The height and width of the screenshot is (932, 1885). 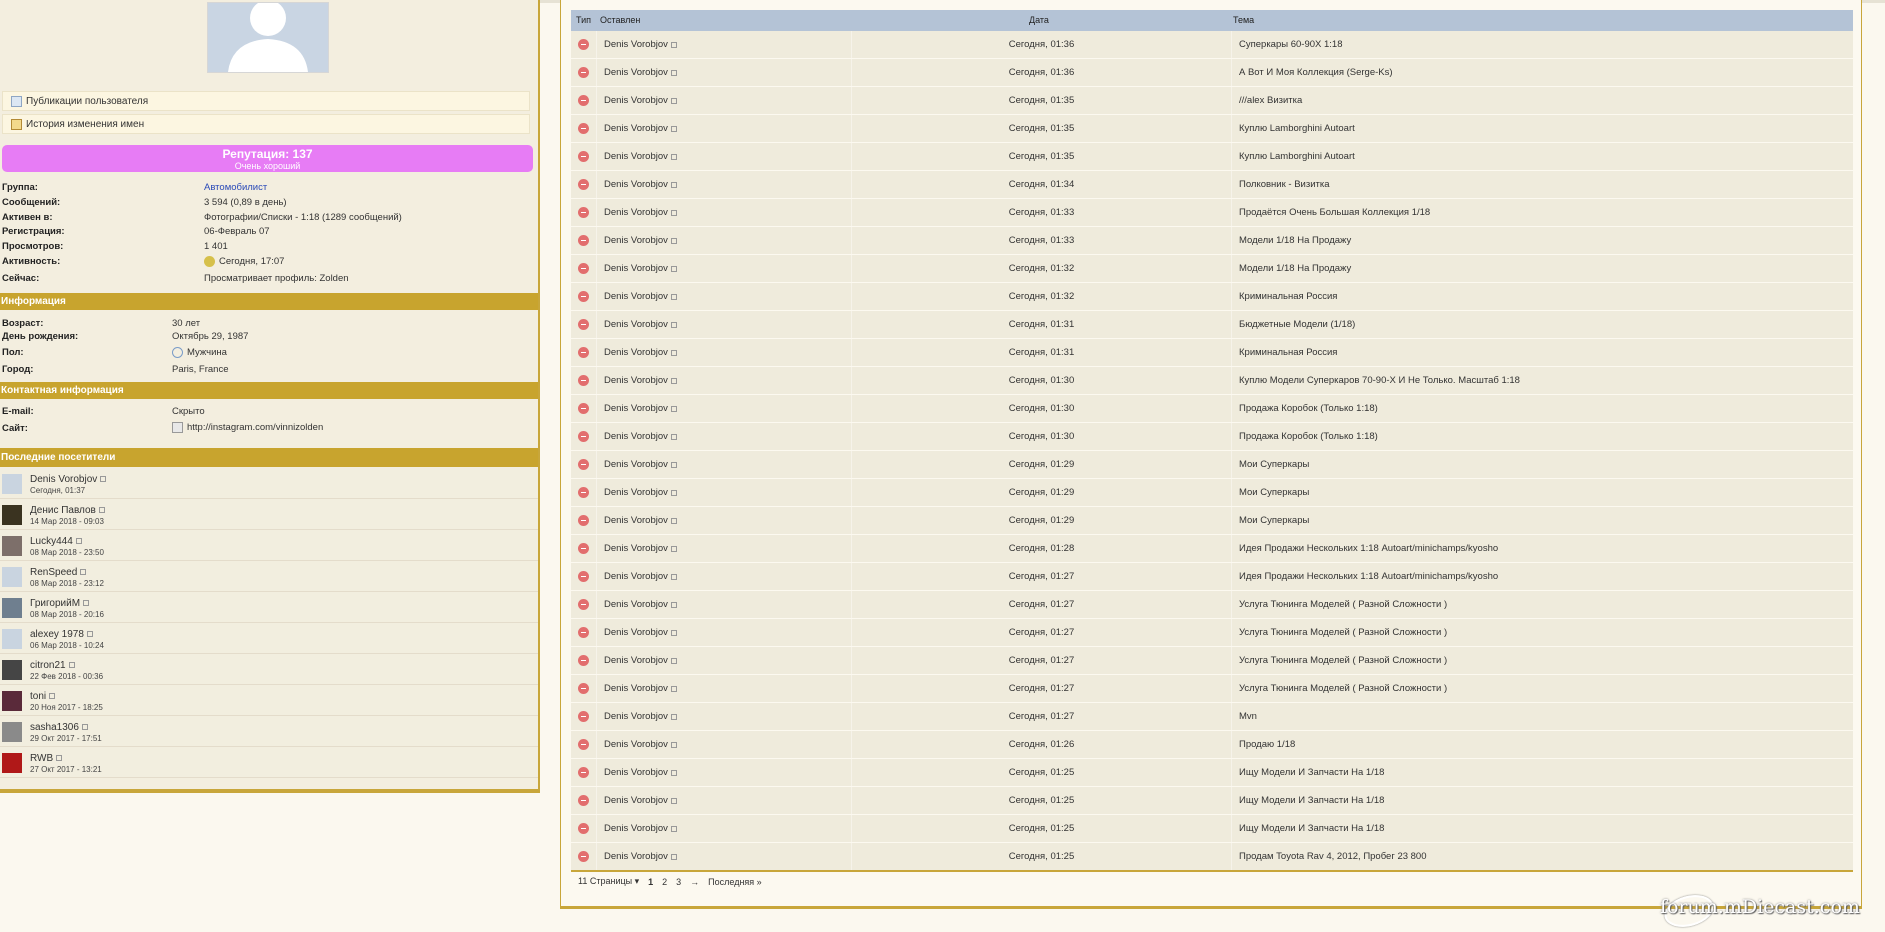 I want to click on visitor-name: ГригорийМ, so click(x=55, y=603).